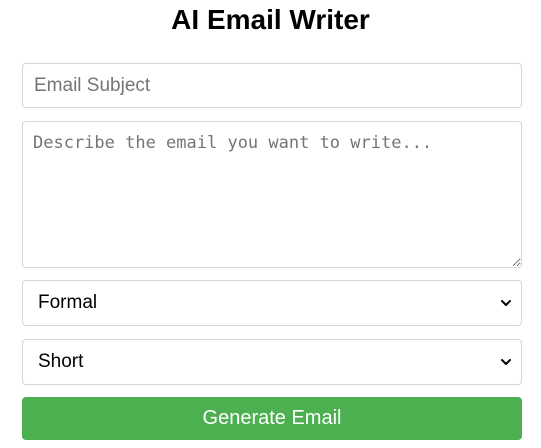 This screenshot has height=448, width=541. I want to click on tone-select-value: Formal, so click(68, 302).